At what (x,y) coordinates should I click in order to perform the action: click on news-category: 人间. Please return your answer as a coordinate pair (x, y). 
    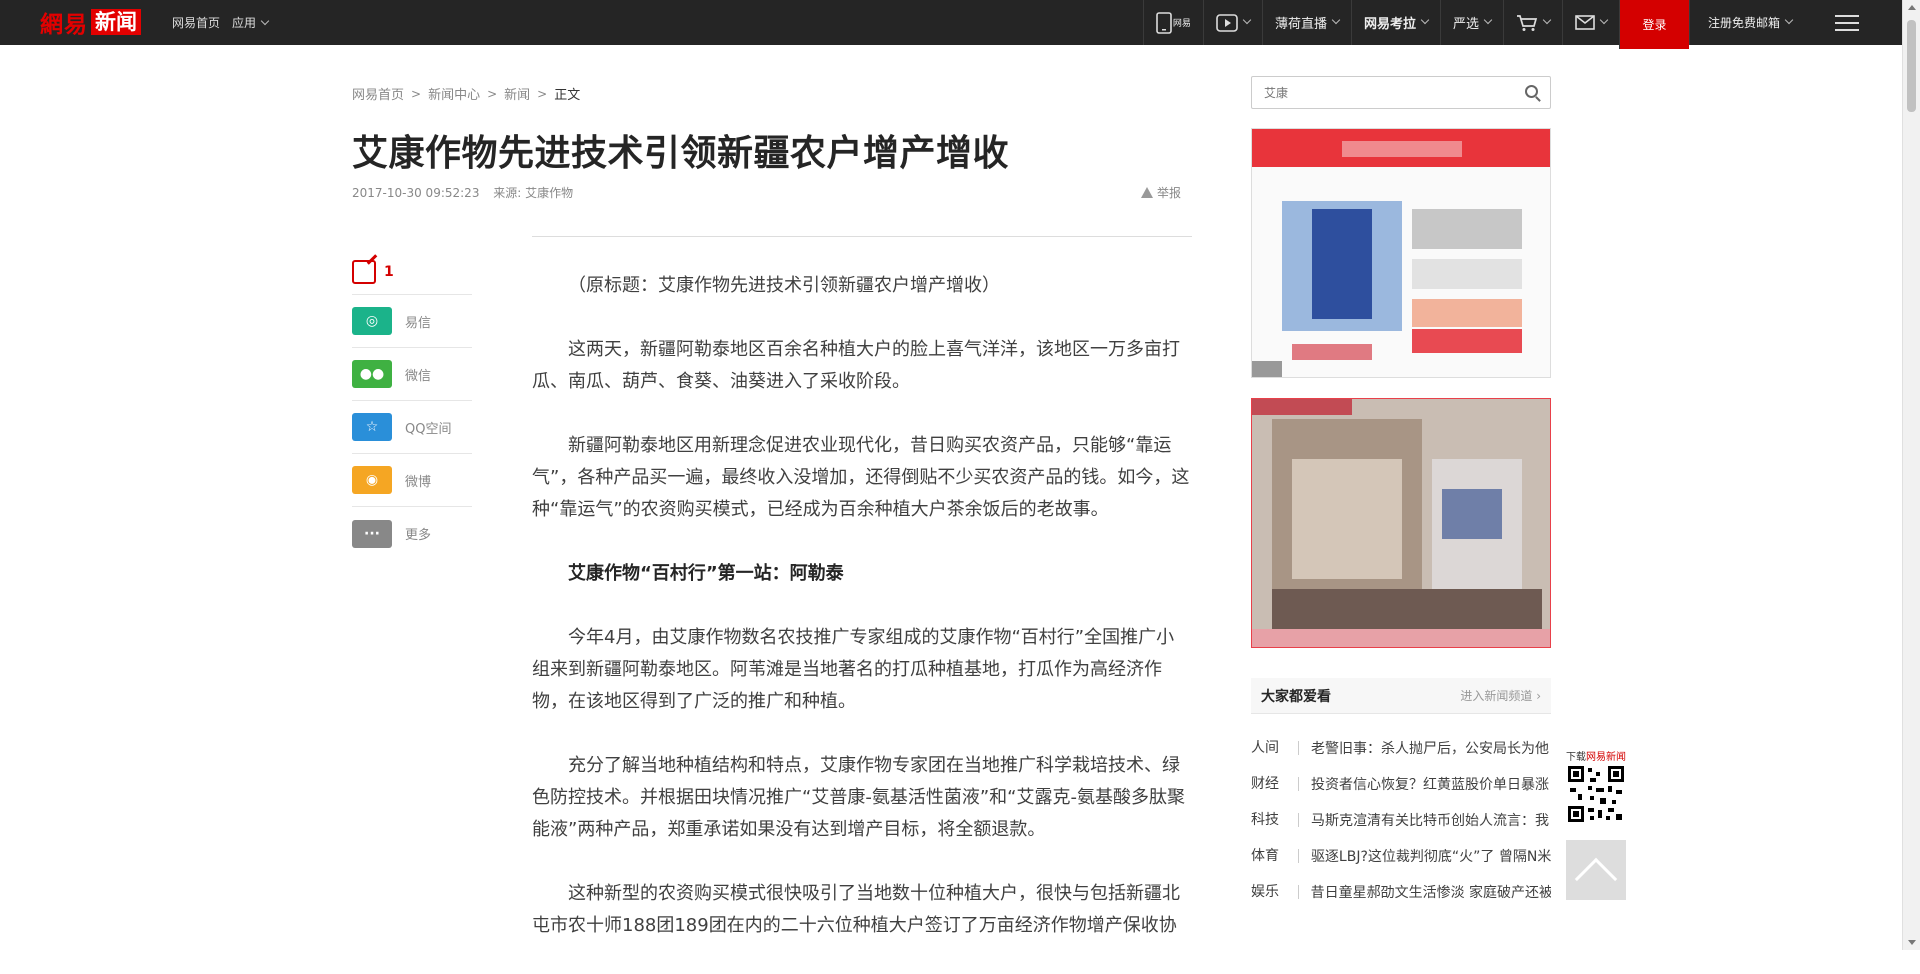
    Looking at the image, I should click on (1275, 748).